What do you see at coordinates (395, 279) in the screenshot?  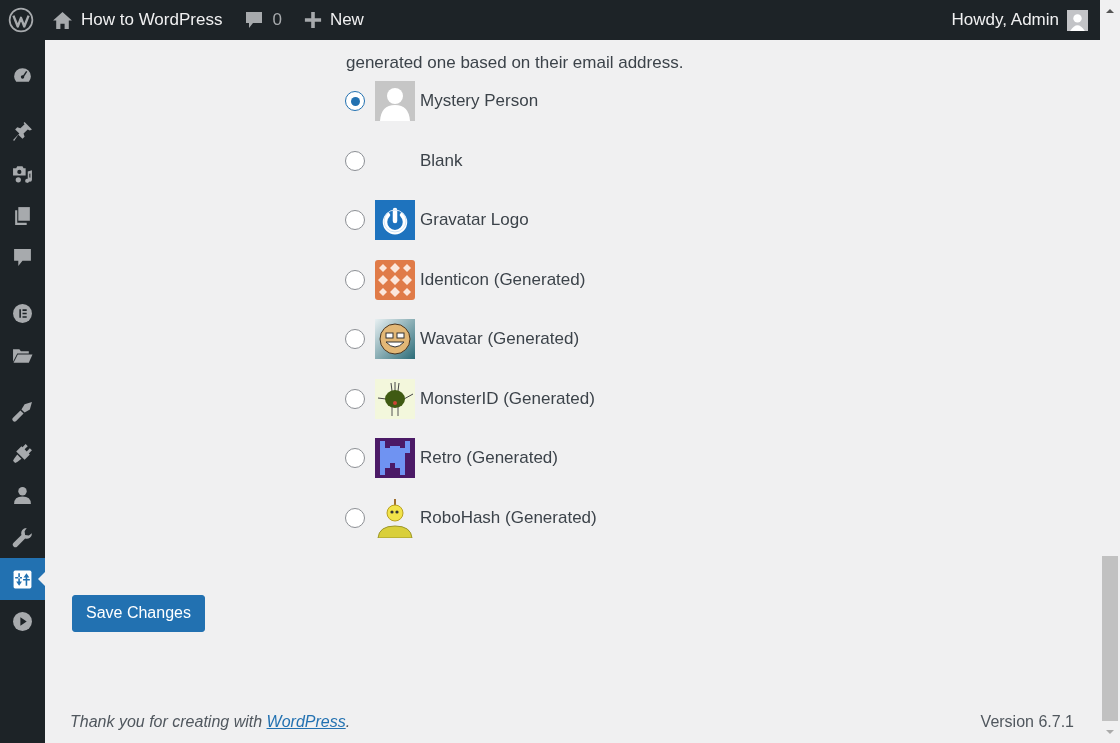 I see `pattern-icon` at bounding box center [395, 279].